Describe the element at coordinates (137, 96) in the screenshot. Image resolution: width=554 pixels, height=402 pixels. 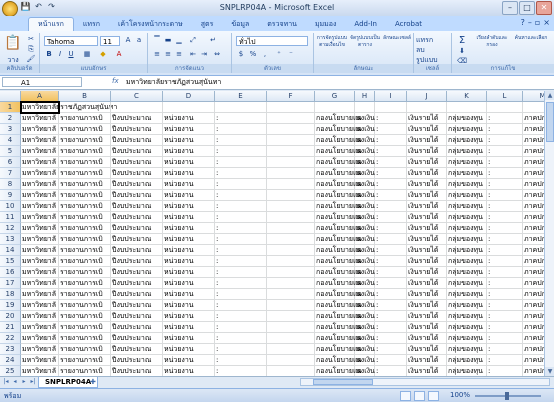
I see `column-header: C` at that location.